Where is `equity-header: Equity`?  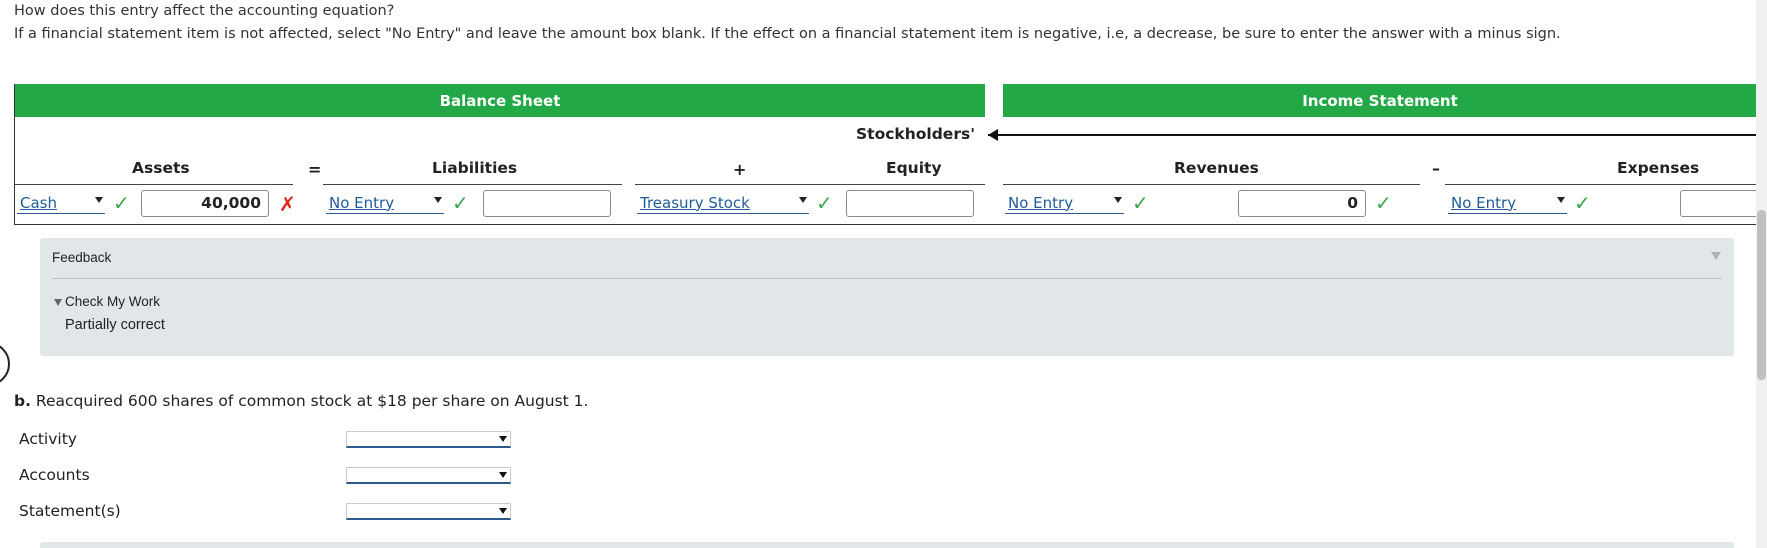 equity-header: Equity is located at coordinates (914, 168).